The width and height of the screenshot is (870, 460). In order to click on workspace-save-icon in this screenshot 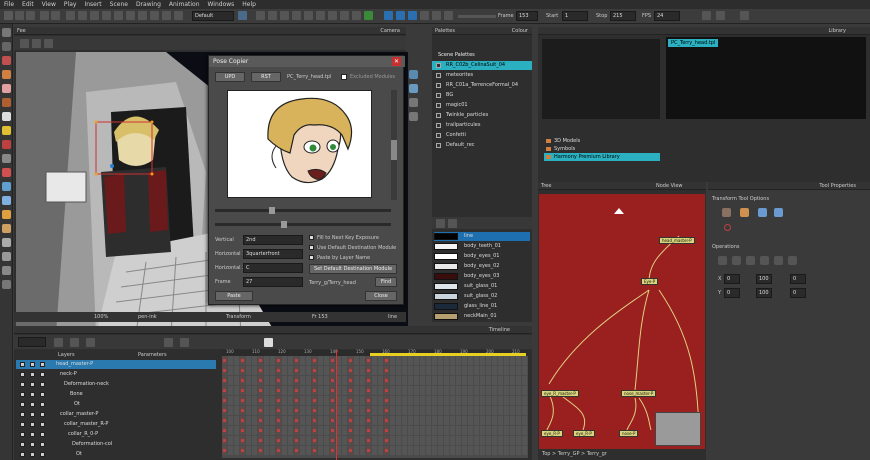, I will do `click(242, 15)`.